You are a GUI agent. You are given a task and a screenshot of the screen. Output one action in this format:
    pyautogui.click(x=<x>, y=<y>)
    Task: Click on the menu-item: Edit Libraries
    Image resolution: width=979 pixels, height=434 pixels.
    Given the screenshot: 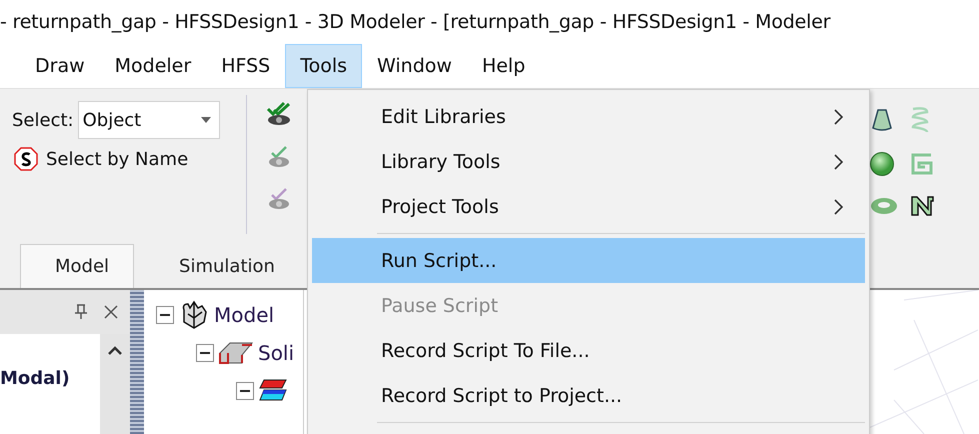 What is the action you would take?
    pyautogui.click(x=588, y=116)
    